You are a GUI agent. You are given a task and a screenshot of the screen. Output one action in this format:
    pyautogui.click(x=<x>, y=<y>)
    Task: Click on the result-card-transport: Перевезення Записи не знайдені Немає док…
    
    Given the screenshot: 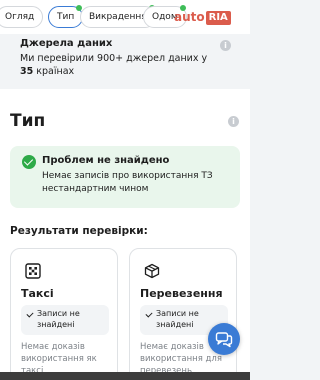 What is the action you would take?
    pyautogui.click(x=183, y=314)
    